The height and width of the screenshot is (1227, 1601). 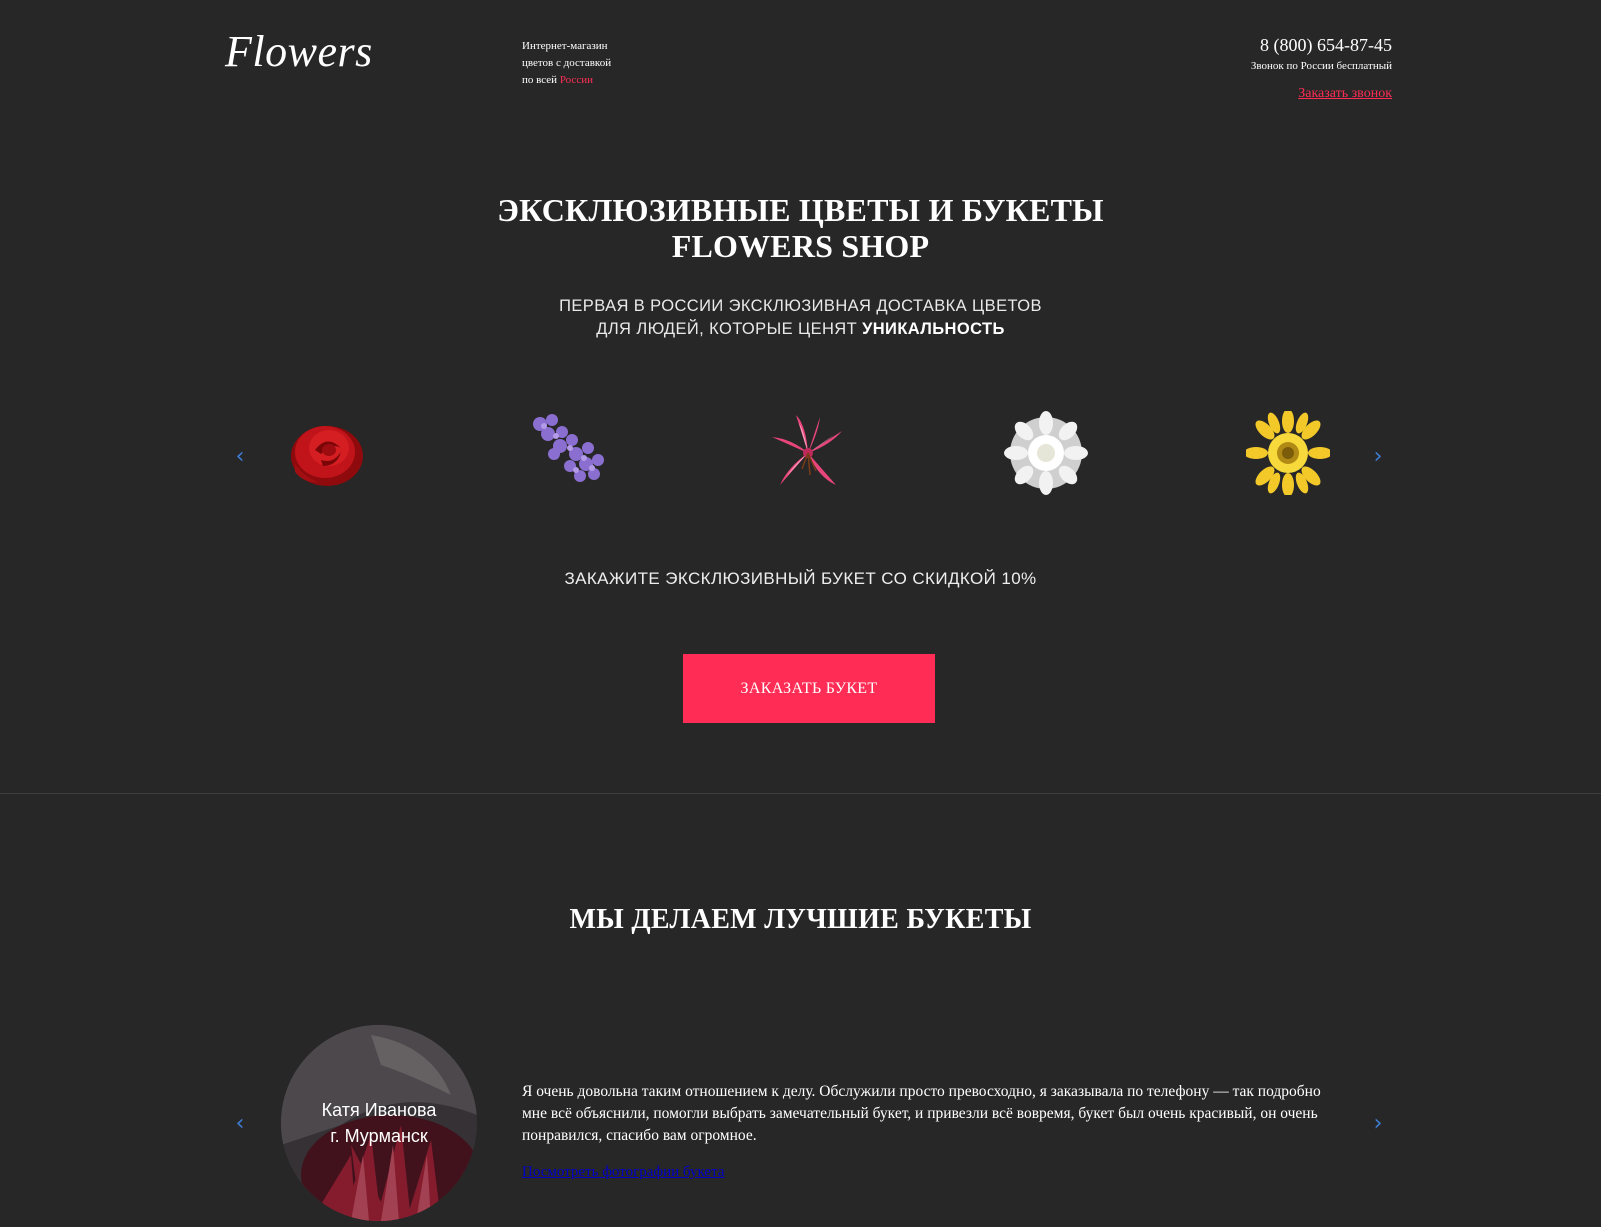 What do you see at coordinates (1046, 453) in the screenshot?
I see `white-dahlia-image` at bounding box center [1046, 453].